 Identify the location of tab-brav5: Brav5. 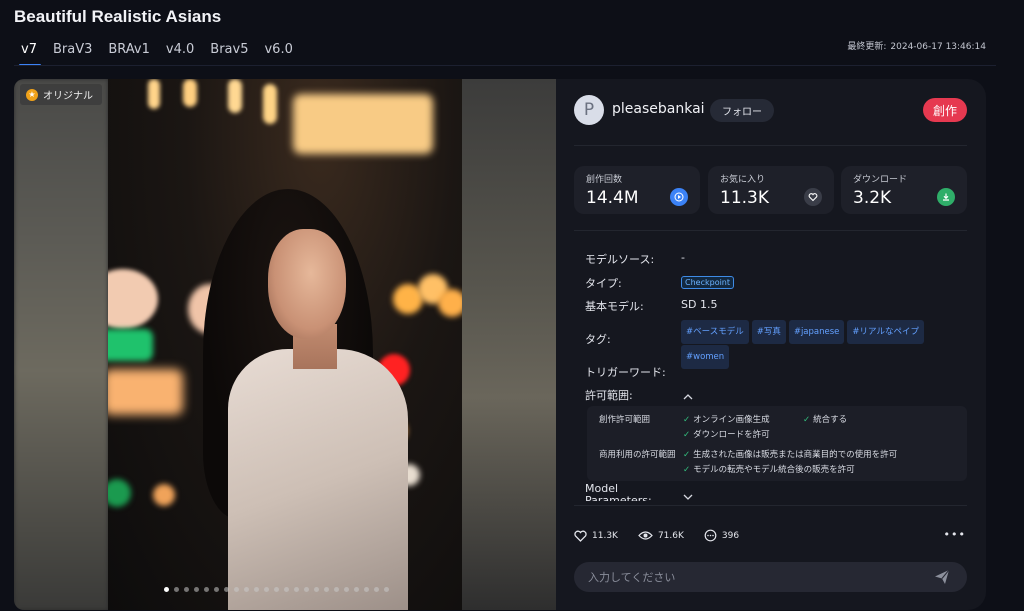
(230, 53).